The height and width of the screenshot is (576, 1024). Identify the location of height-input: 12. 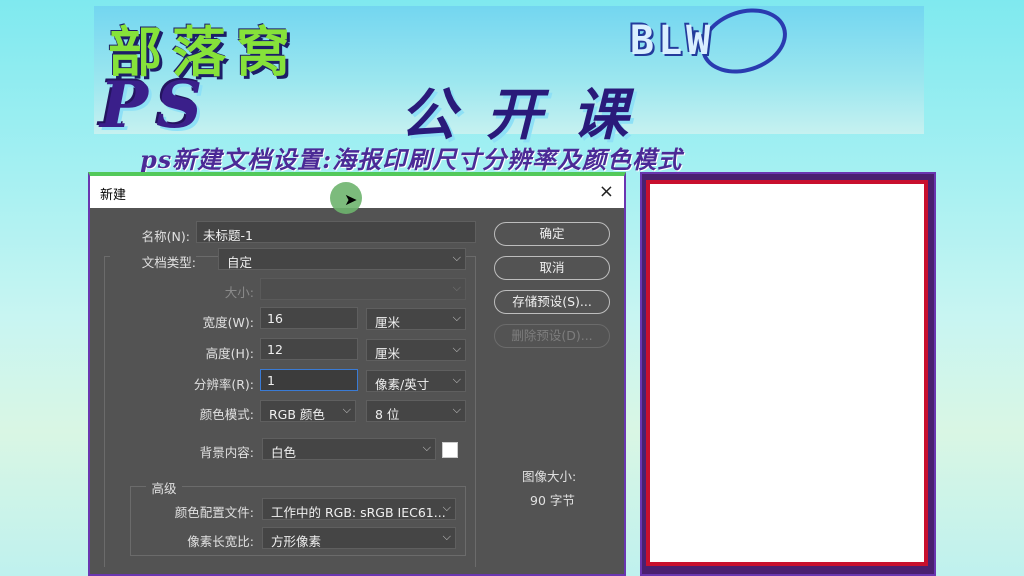
(309, 349).